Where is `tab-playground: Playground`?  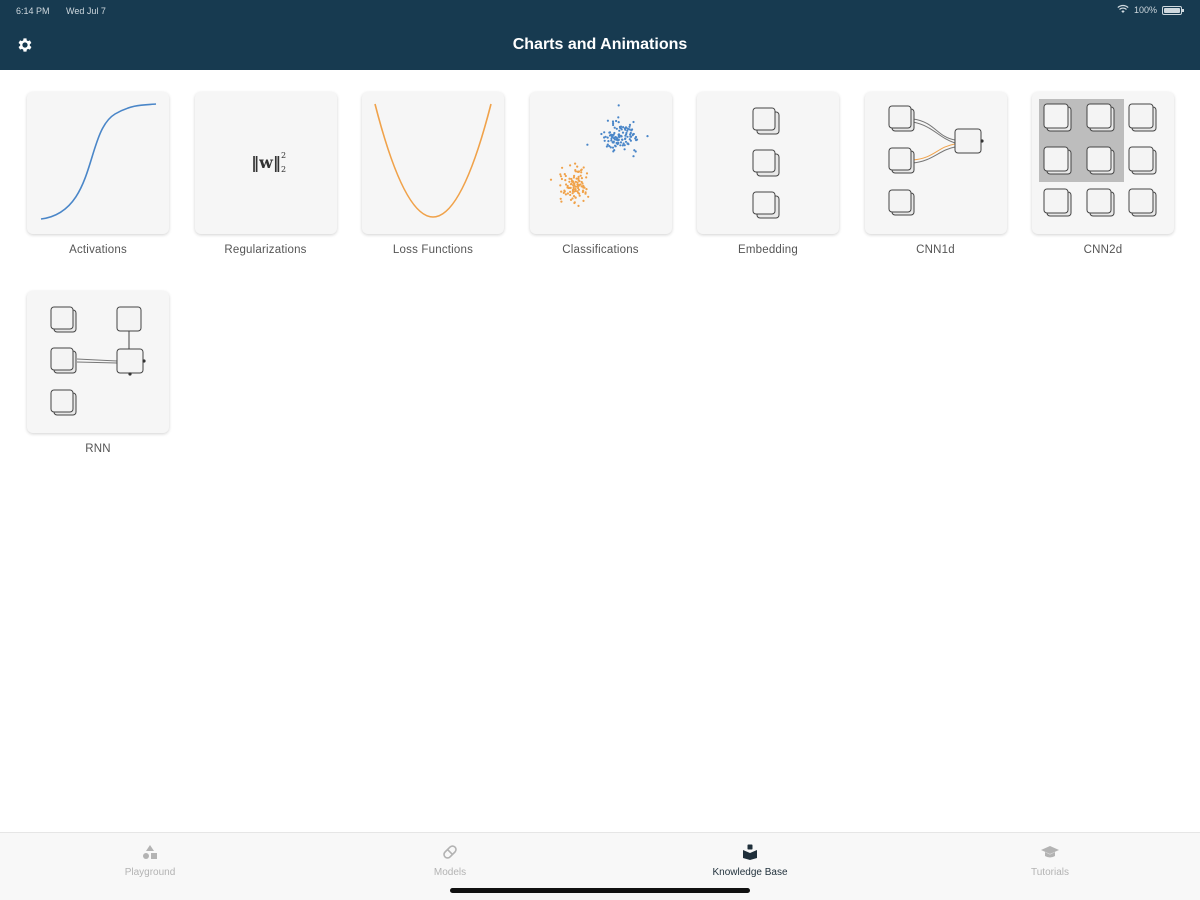
tab-playground: Playground is located at coordinates (150, 860).